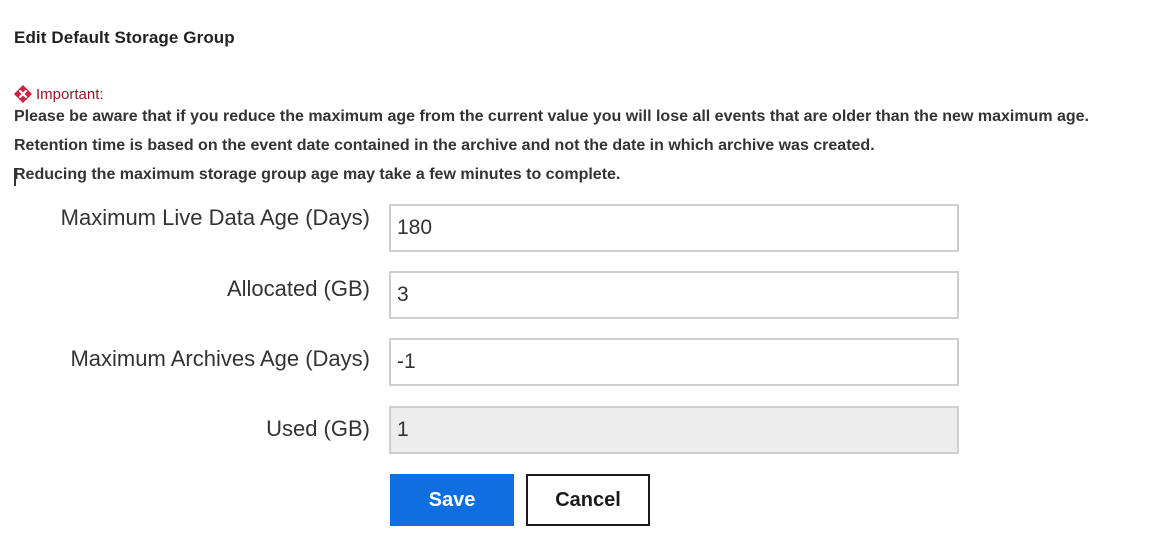 This screenshot has width=1167, height=538. I want to click on max-live-data-age-input, so click(674, 228).